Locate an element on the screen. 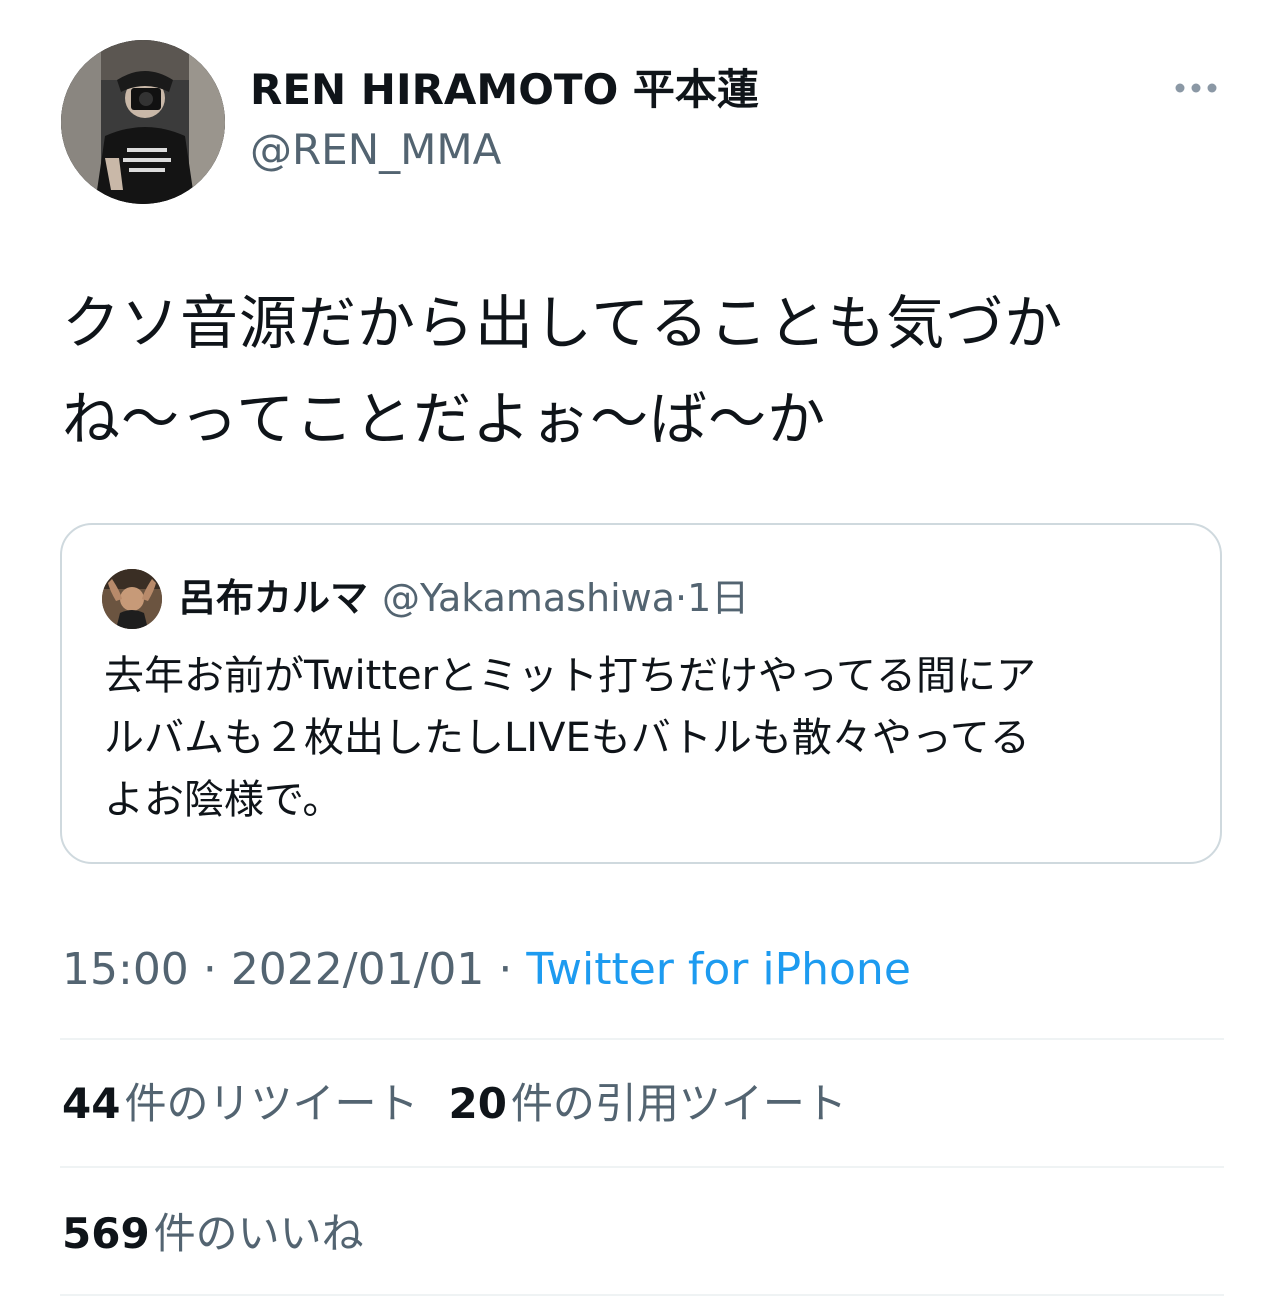 The height and width of the screenshot is (1297, 1284). more-options-button is located at coordinates (1196, 88).